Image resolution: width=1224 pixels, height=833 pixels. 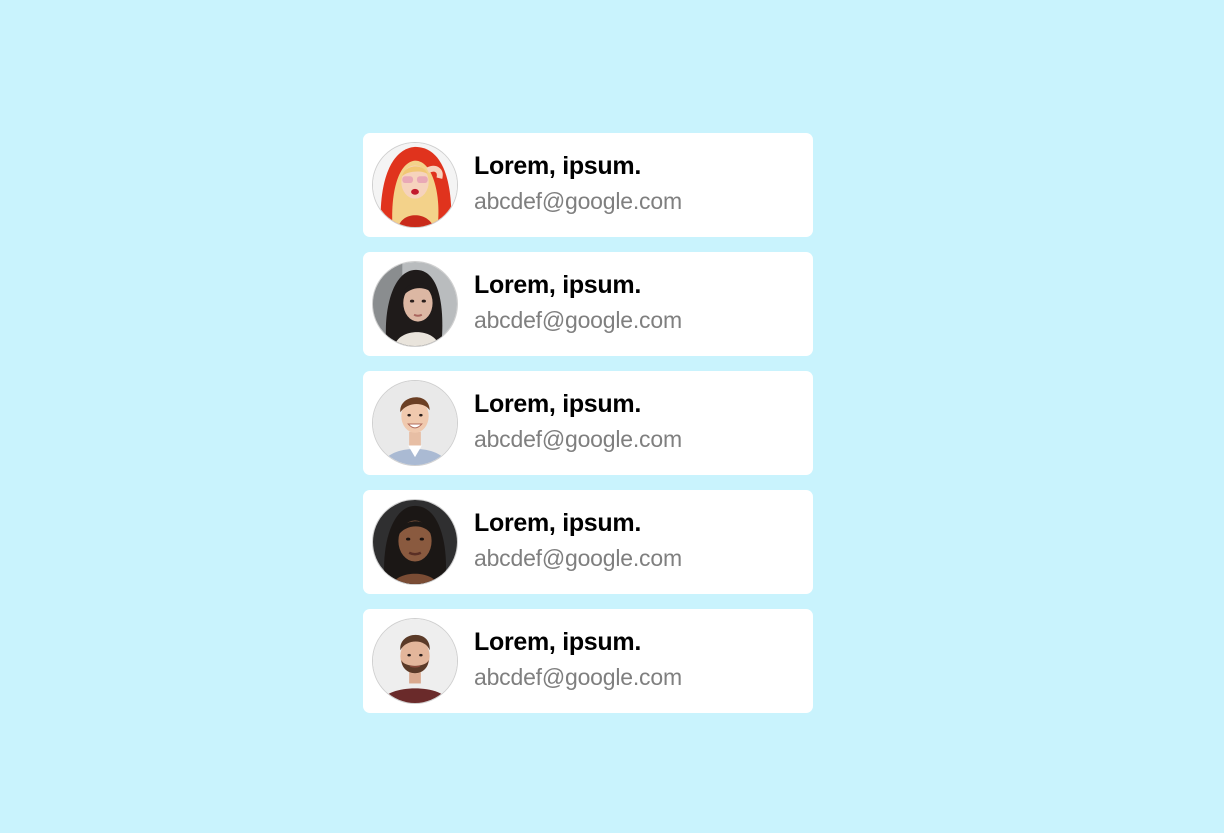 I want to click on man-smiling-shirt-avatar-icon, so click(x=415, y=423).